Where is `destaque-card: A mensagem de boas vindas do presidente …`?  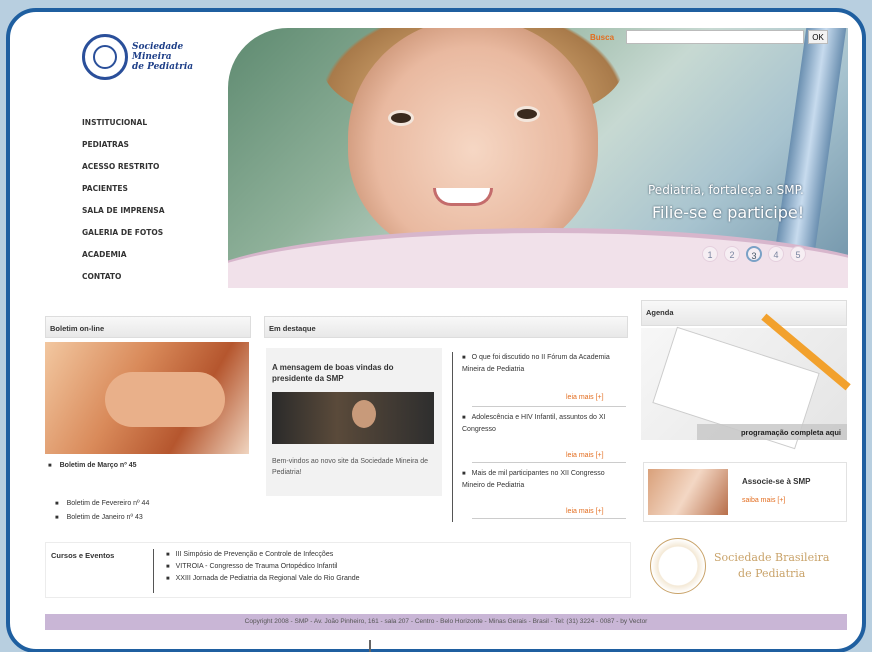
destaque-card: A mensagem de boas vindas do presidente … is located at coordinates (354, 422).